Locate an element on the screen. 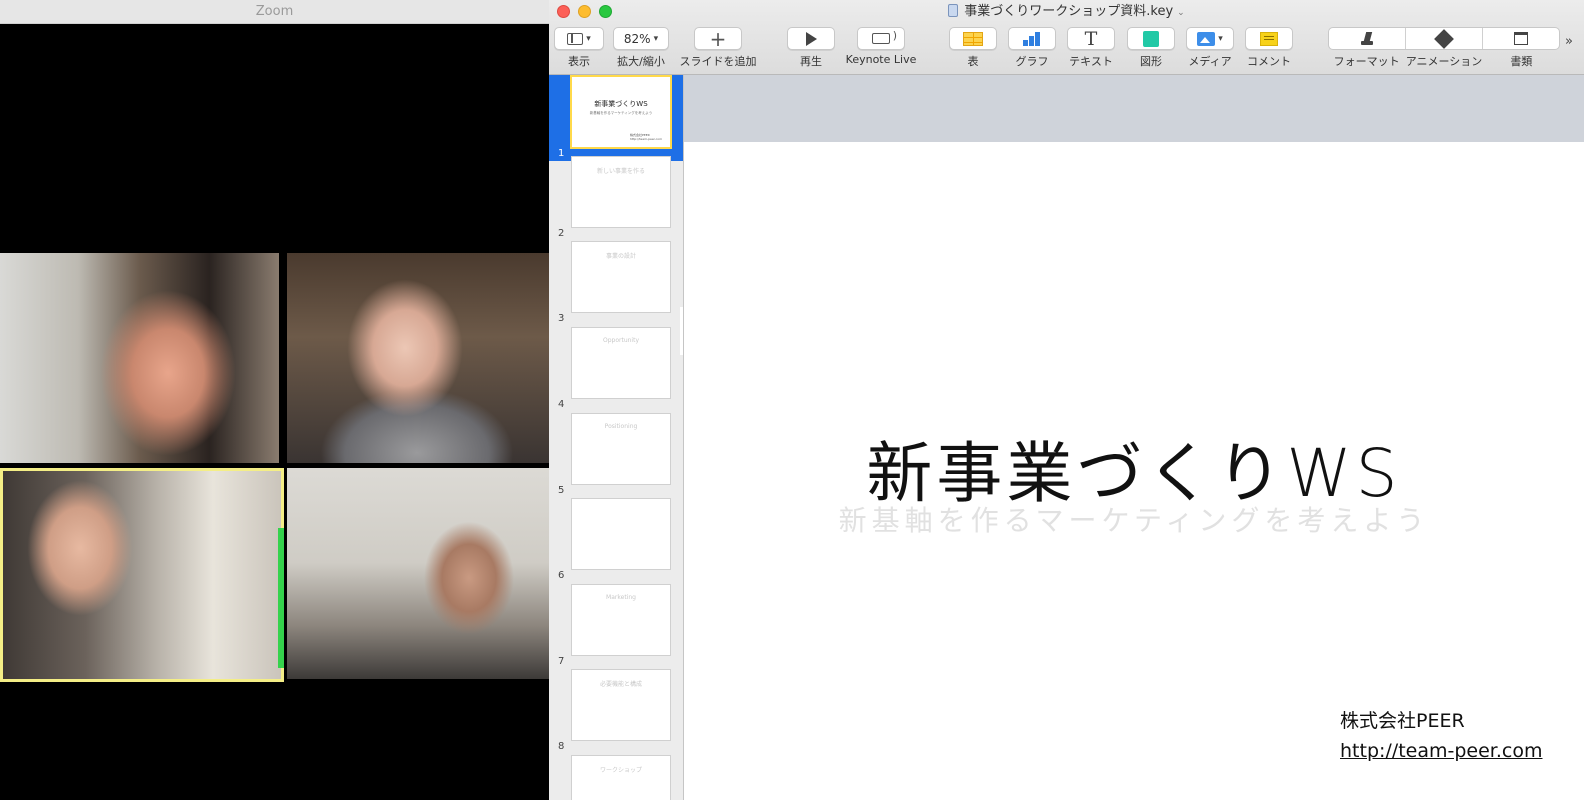 The image size is (1584, 800). document-icon is located at coordinates (1521, 38).